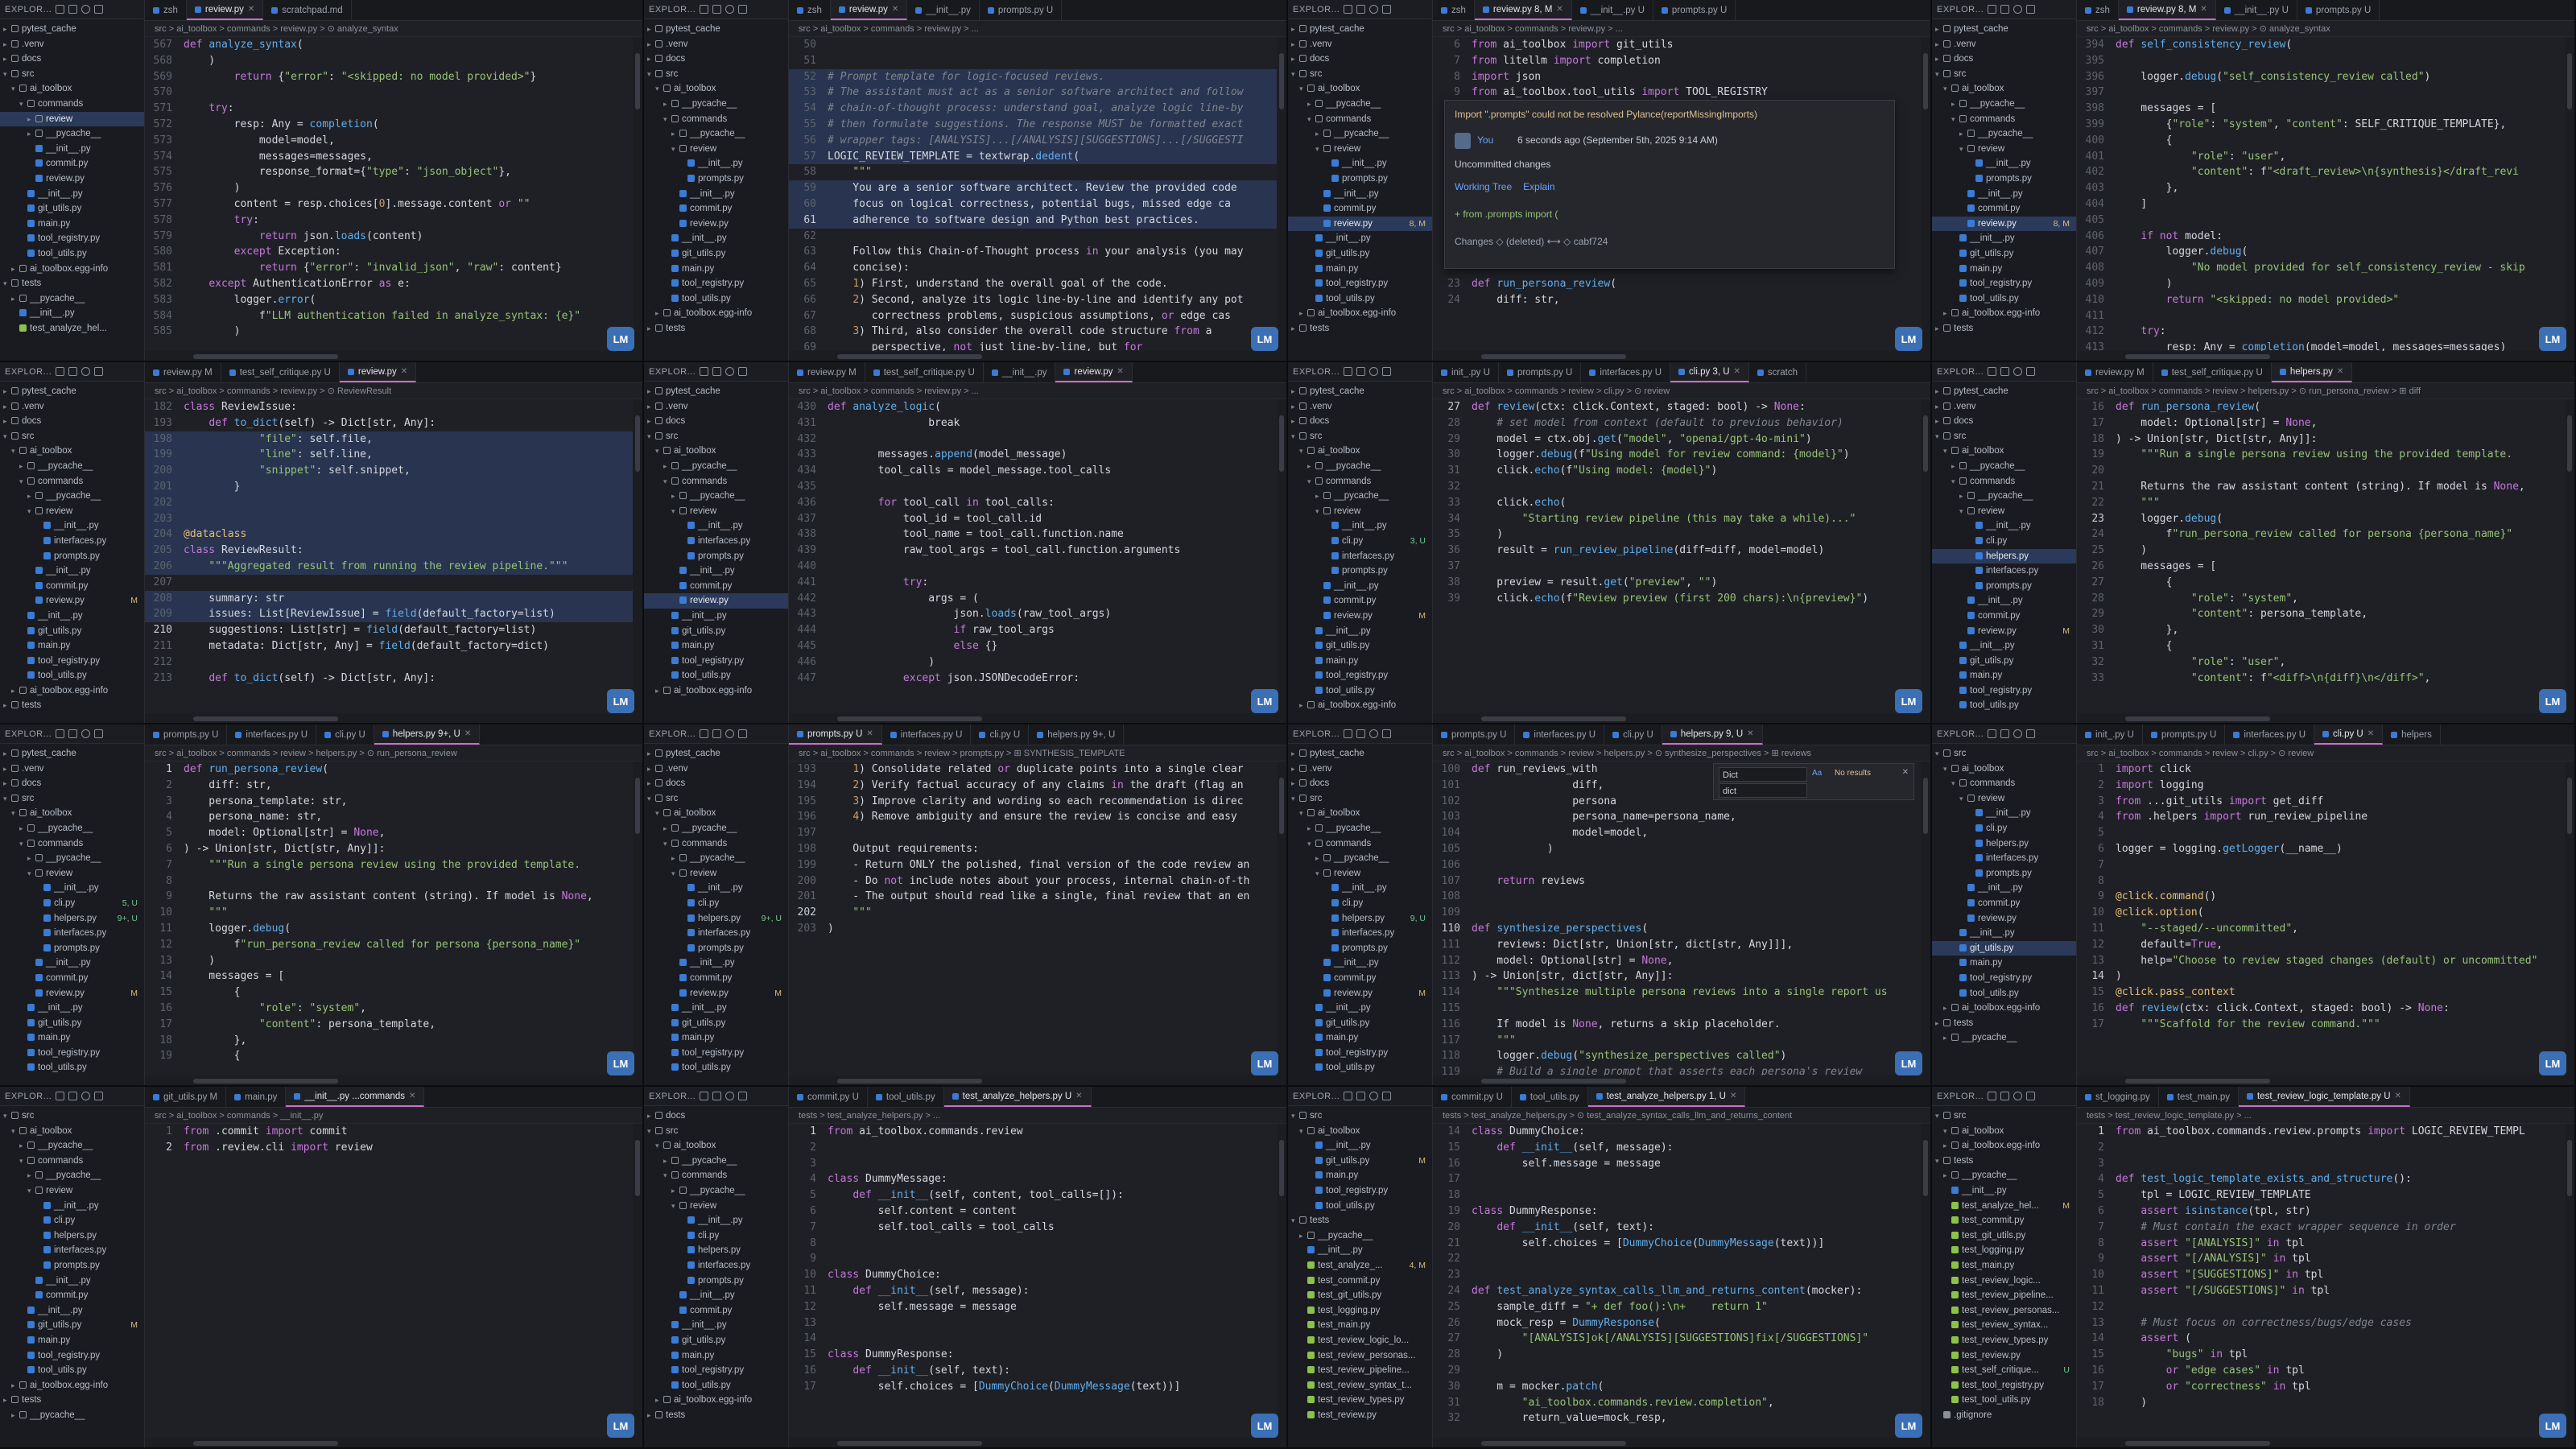 The width and height of the screenshot is (2576, 1449). Describe the element at coordinates (1777, 372) in the screenshot. I see `tab-5: scratch` at that location.